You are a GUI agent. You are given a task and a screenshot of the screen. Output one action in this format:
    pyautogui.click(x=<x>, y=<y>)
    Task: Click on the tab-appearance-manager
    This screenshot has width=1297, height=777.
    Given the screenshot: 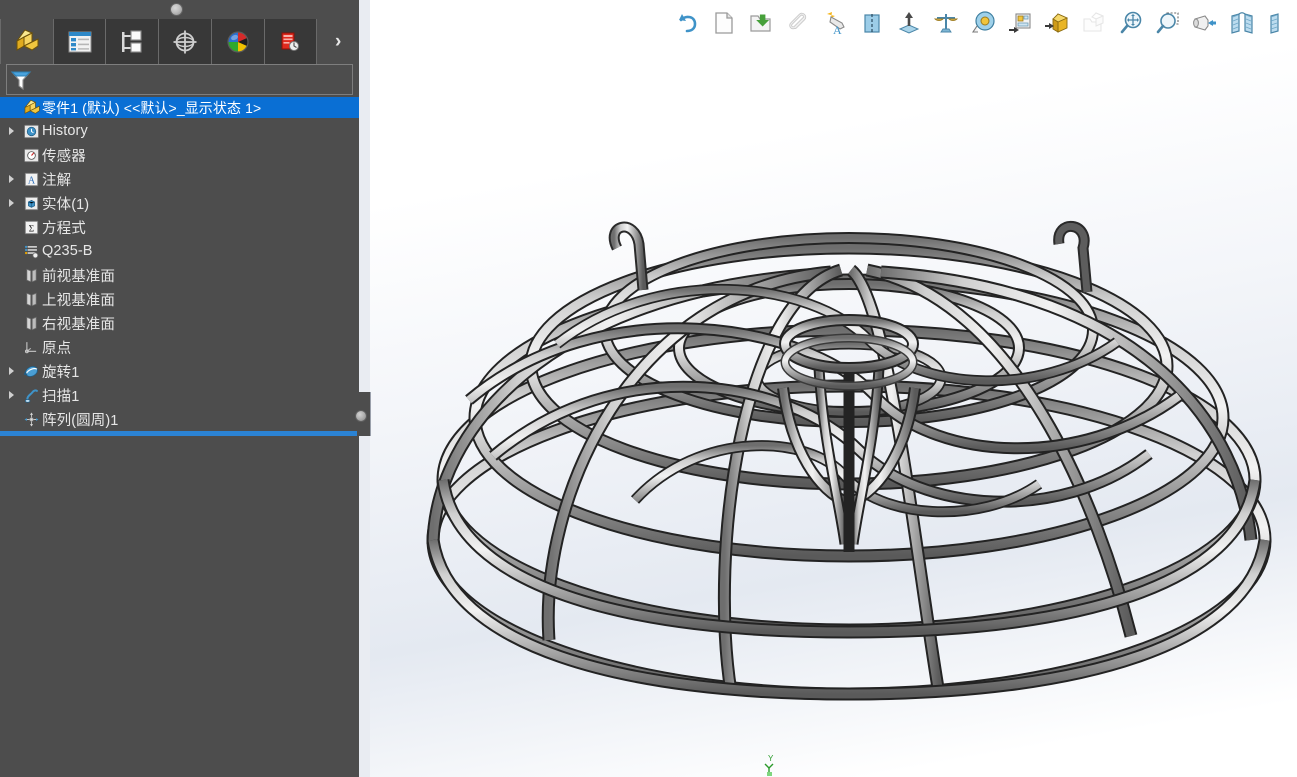 What is the action you would take?
    pyautogui.click(x=291, y=41)
    